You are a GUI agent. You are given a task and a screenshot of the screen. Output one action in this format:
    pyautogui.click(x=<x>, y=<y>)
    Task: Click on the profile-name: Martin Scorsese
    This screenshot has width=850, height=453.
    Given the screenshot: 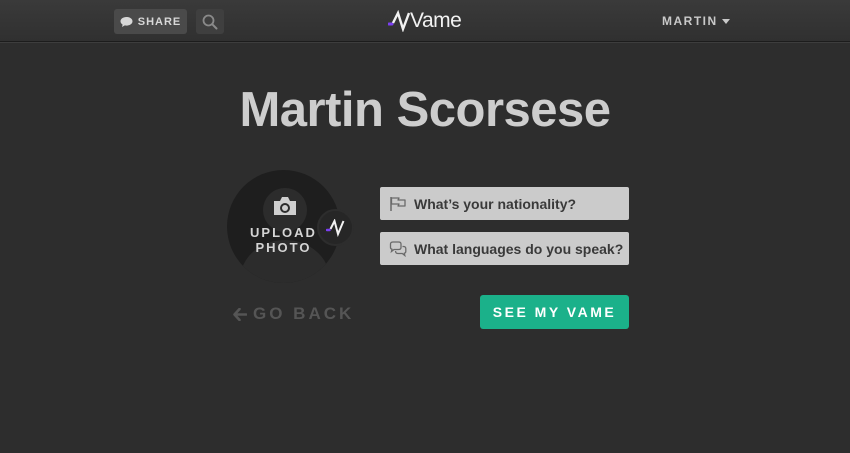 What is the action you would take?
    pyautogui.click(x=425, y=110)
    